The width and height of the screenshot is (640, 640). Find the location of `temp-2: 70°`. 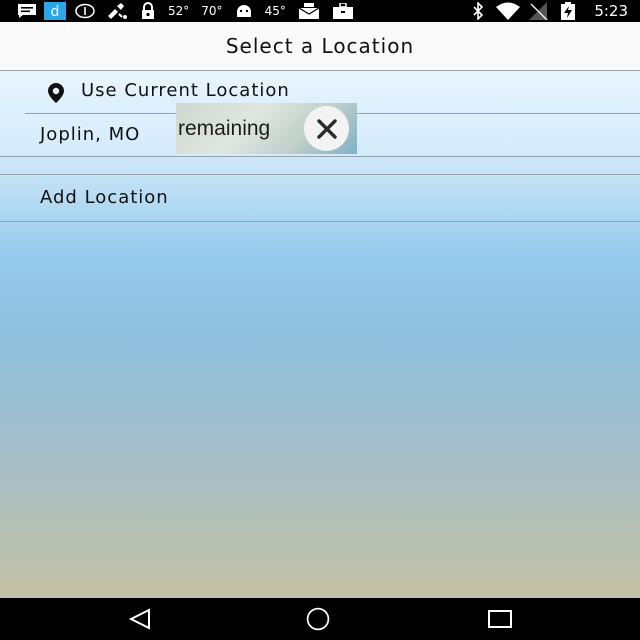

temp-2: 70° is located at coordinates (212, 11).